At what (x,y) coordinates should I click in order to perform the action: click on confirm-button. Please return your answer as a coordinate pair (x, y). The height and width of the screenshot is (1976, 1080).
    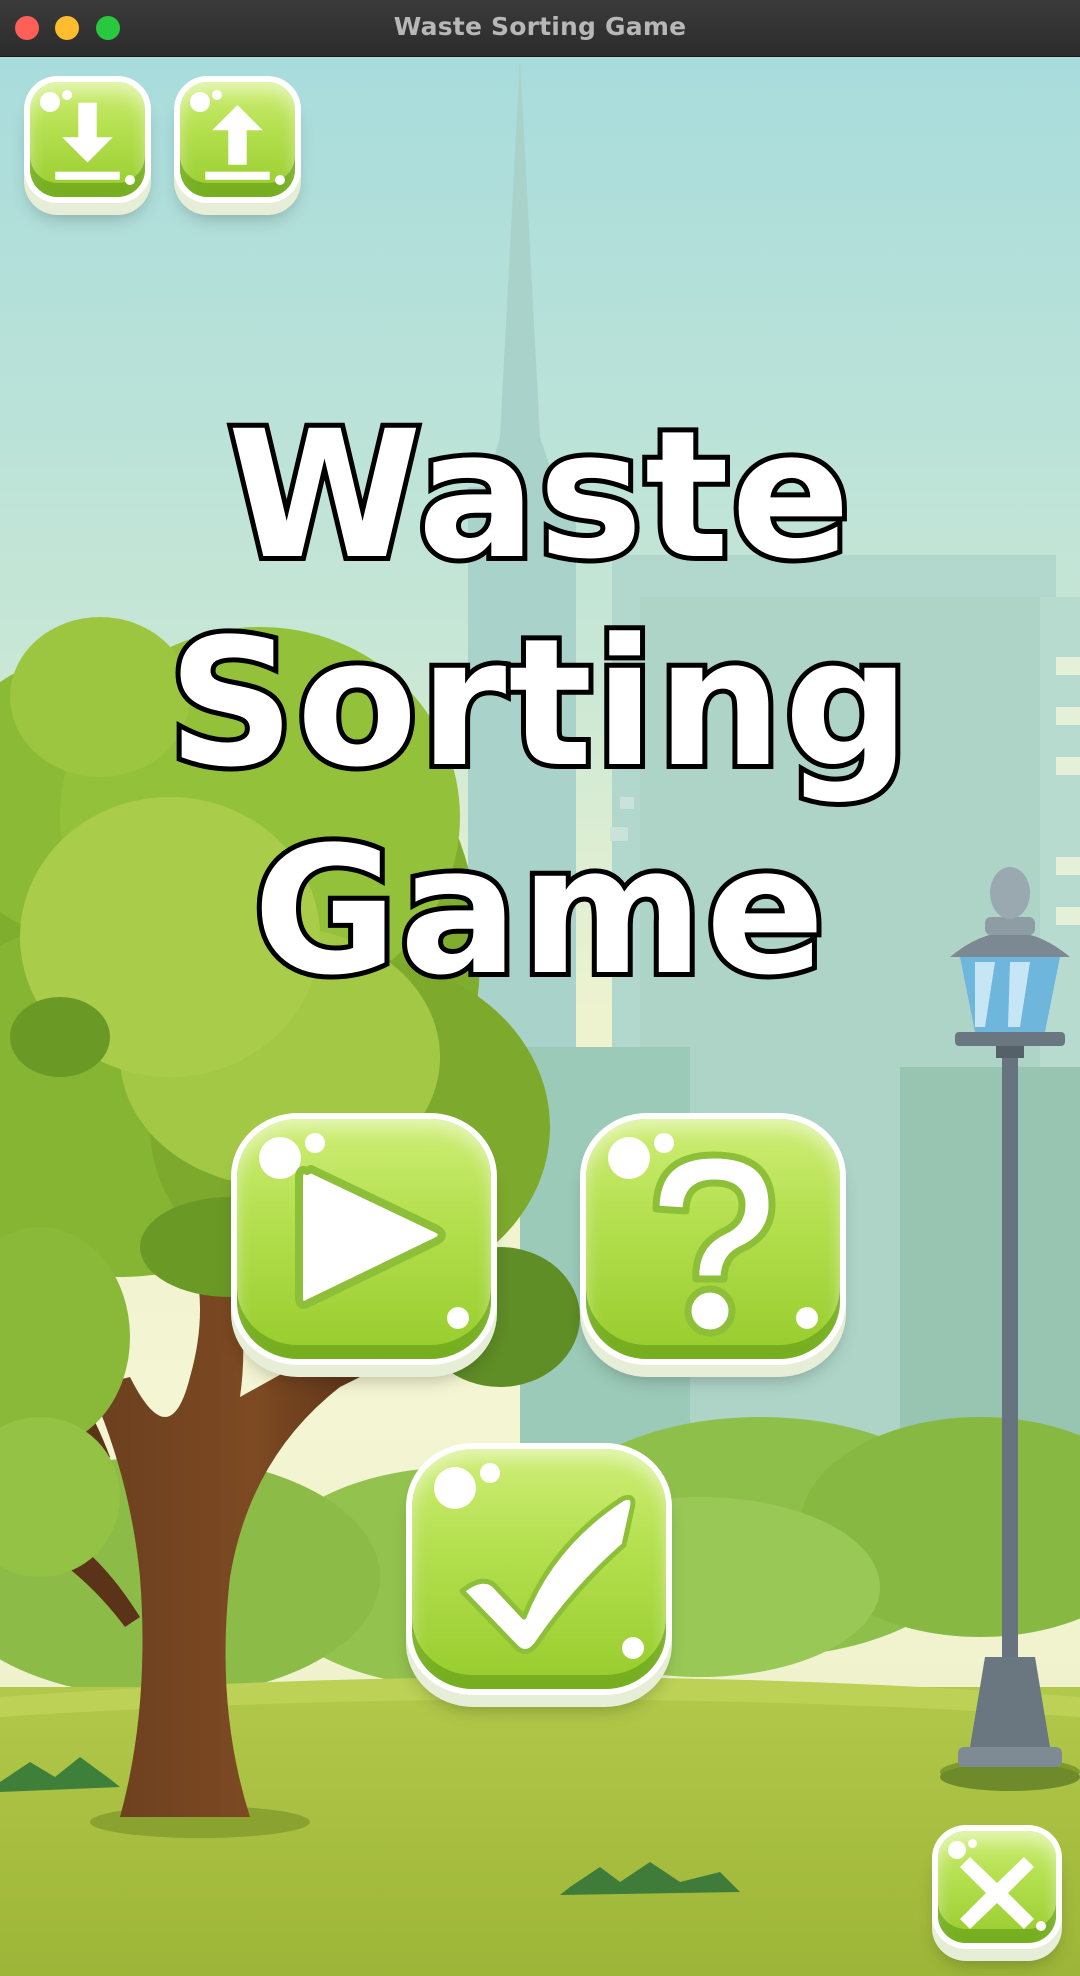
    Looking at the image, I should click on (539, 1569).